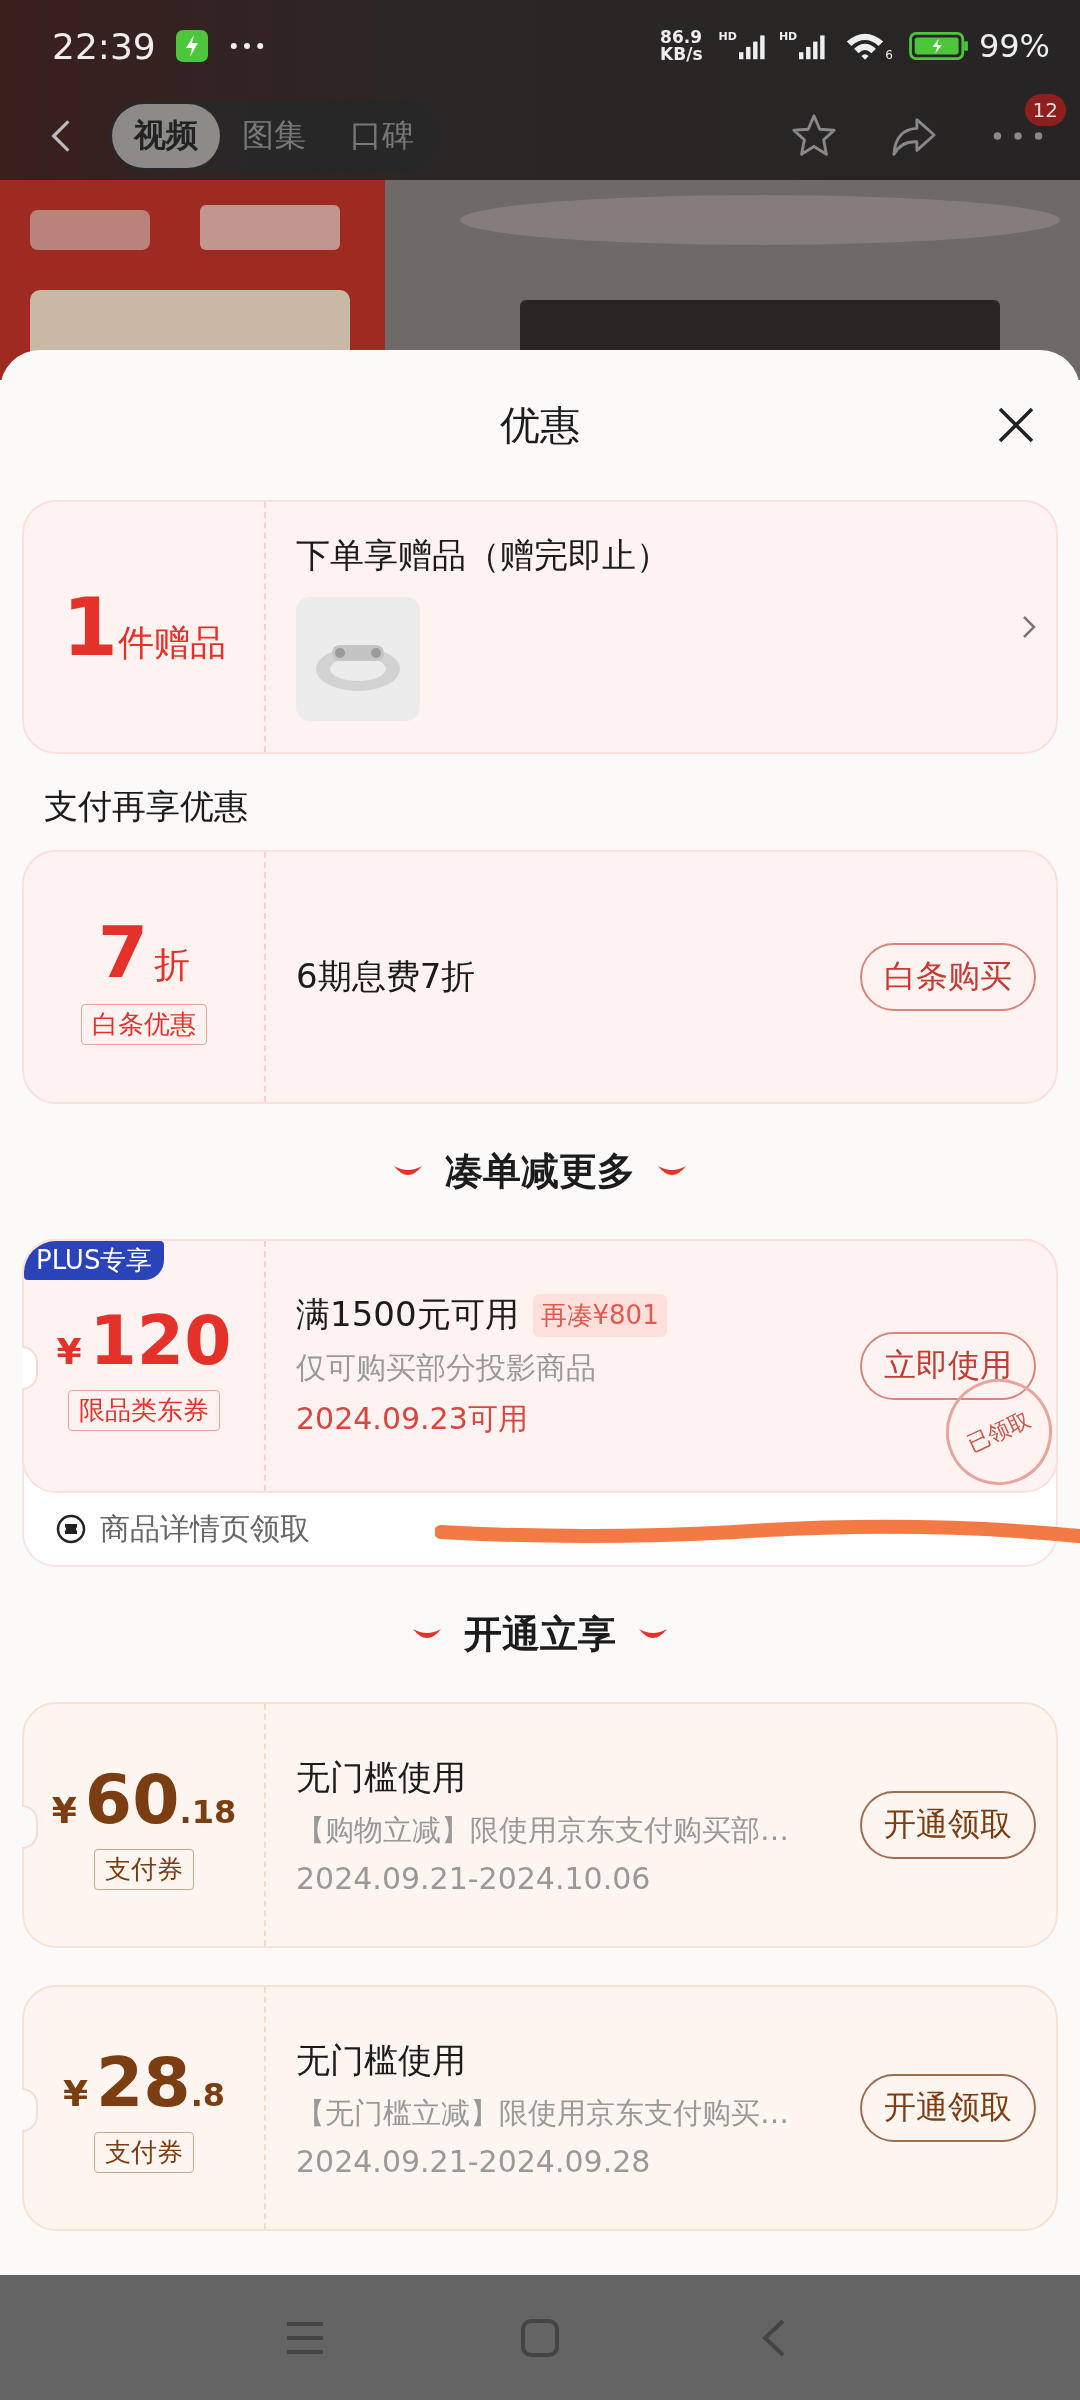 The image size is (1080, 2400). Describe the element at coordinates (599, 1315) in the screenshot. I see `remaining-tag: 再凑¥801` at that location.